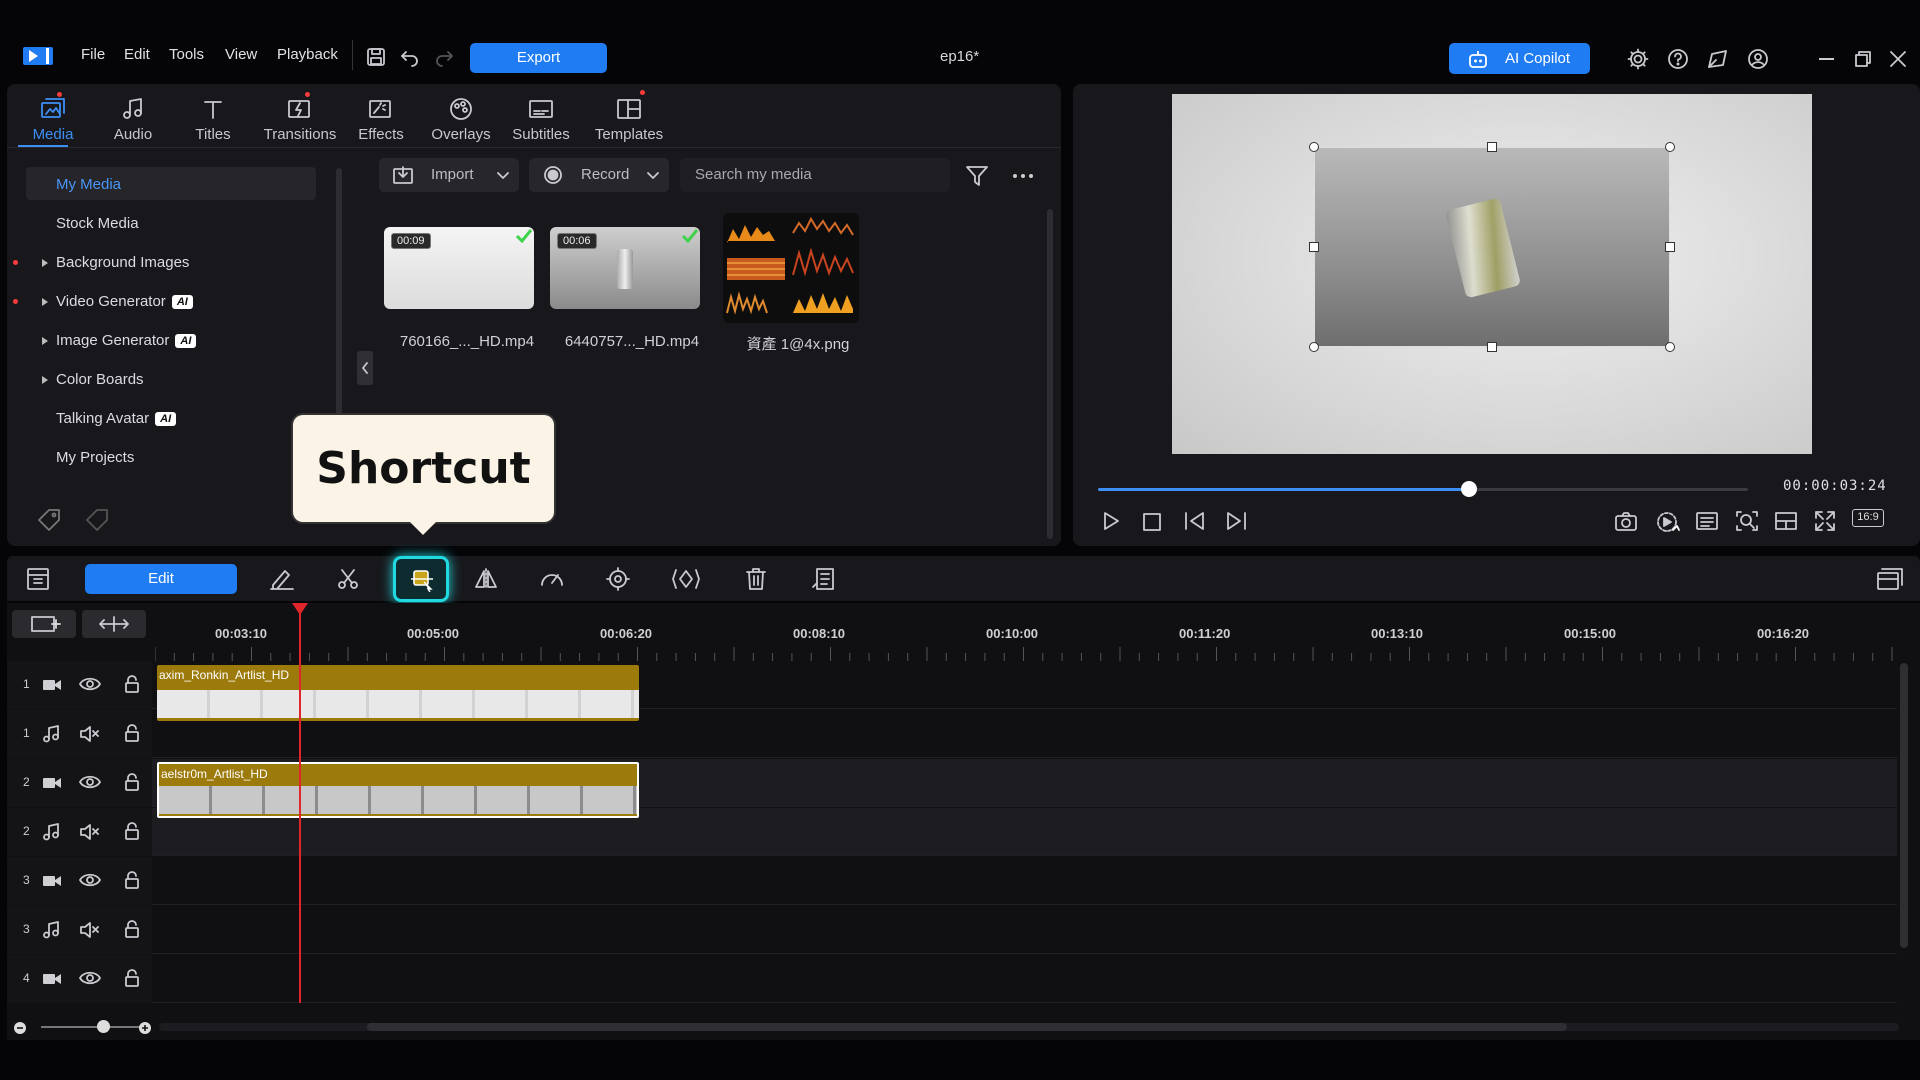  I want to click on sidebar-item-color-boards: Color Boards, so click(100, 379).